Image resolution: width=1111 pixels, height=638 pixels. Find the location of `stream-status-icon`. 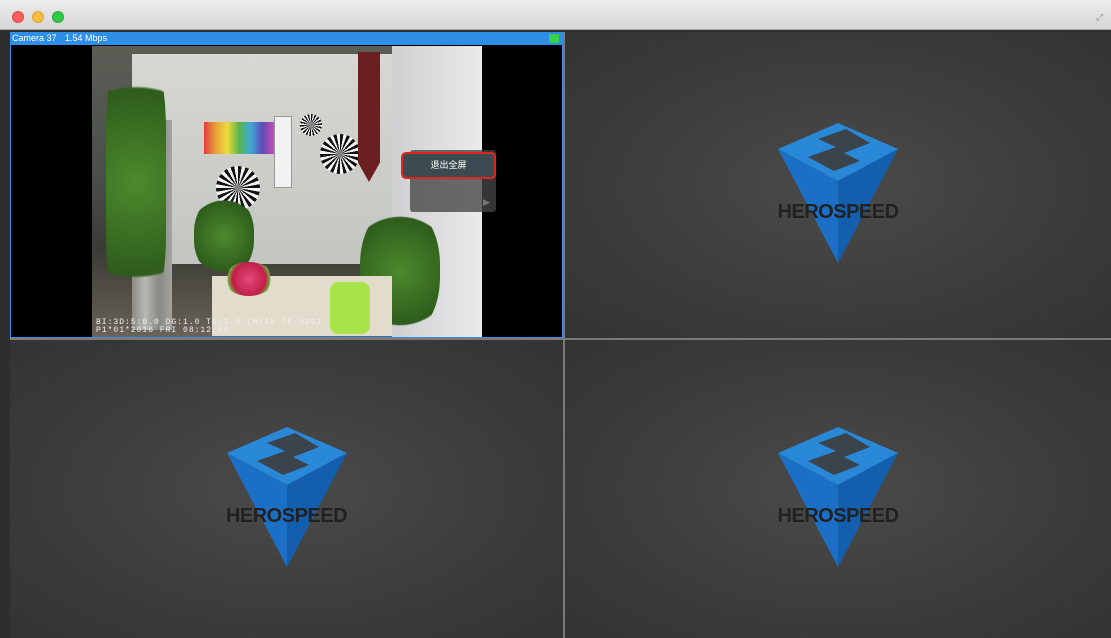

stream-status-icon is located at coordinates (554, 38).